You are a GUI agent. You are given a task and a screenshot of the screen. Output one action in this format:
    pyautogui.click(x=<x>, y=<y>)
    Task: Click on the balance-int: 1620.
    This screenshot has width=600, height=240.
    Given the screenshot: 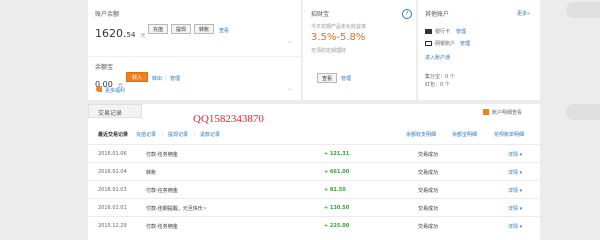 What is the action you would take?
    pyautogui.click(x=111, y=33)
    